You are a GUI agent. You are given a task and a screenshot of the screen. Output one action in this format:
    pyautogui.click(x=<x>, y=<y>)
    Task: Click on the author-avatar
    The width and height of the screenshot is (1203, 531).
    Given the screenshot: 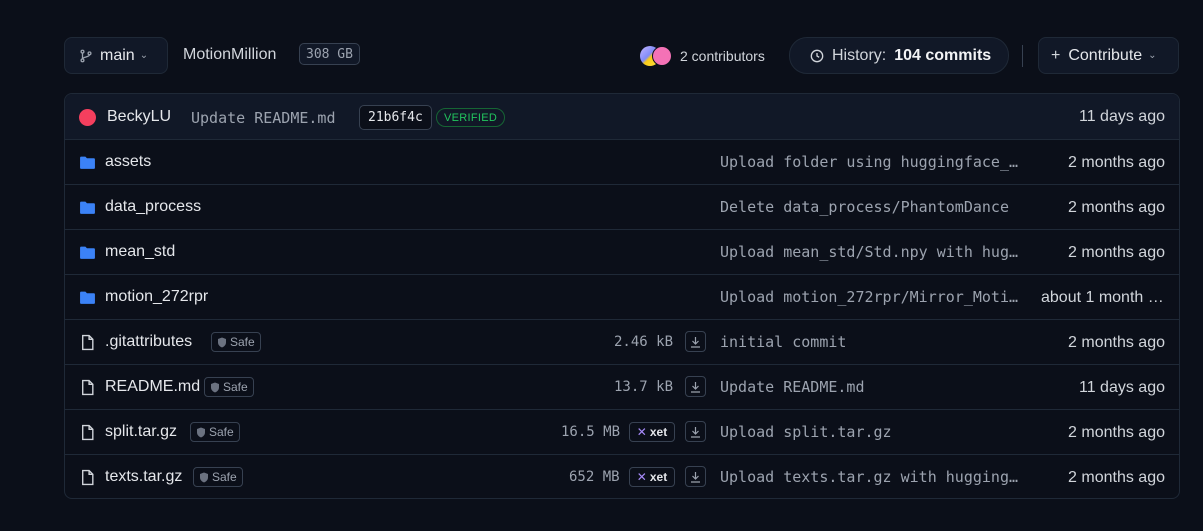 What is the action you would take?
    pyautogui.click(x=87, y=117)
    